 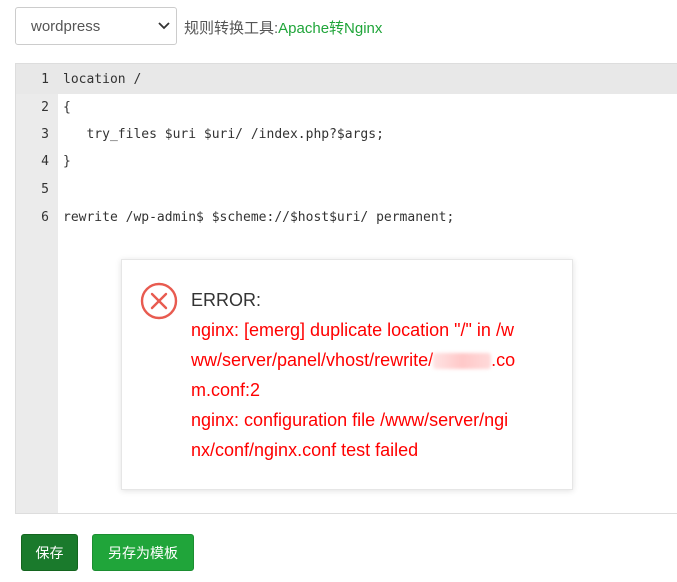 What do you see at coordinates (143, 552) in the screenshot?
I see `save-as-template-button: 另存为模板` at bounding box center [143, 552].